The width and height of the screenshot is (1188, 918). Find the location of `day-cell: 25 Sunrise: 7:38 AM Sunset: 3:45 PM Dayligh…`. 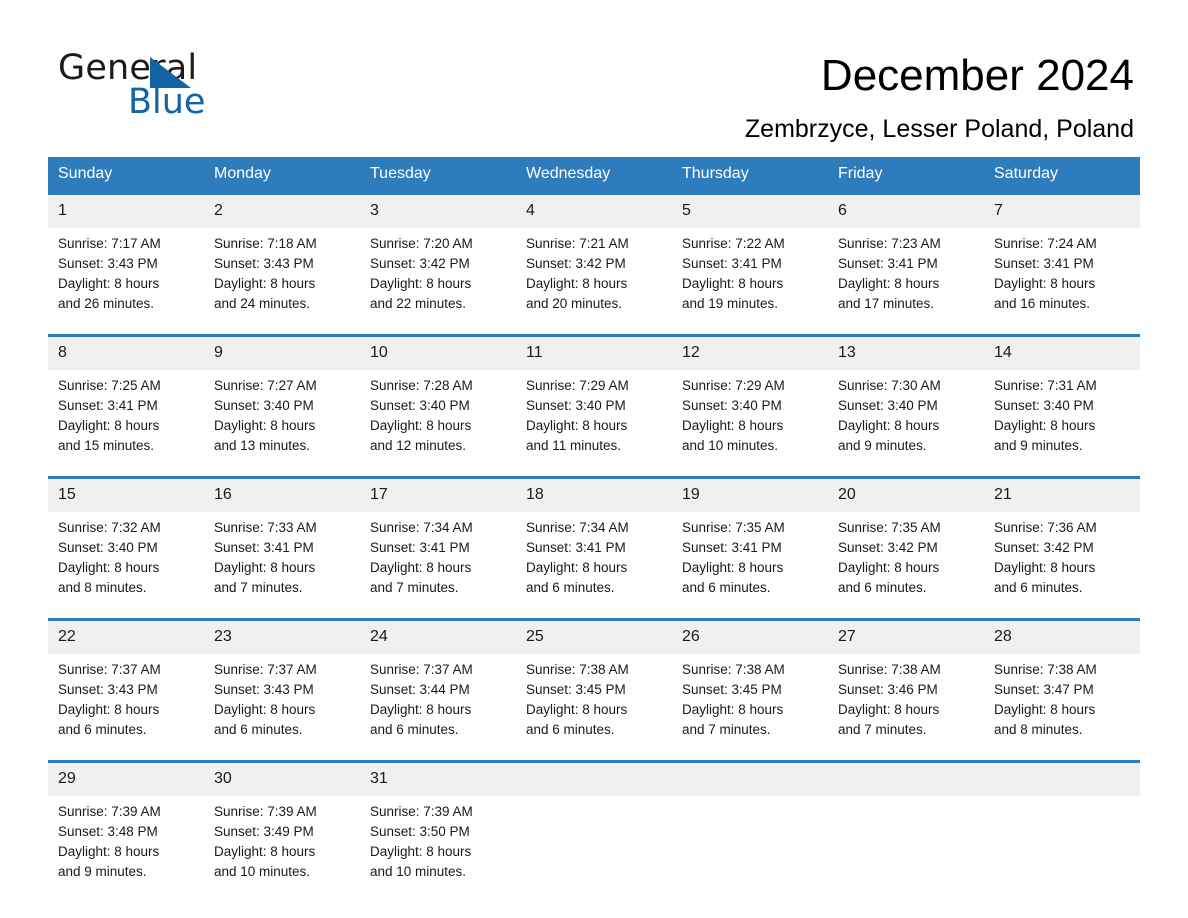

day-cell: 25 Sunrise: 7:38 AM Sunset: 3:45 PM Dayligh… is located at coordinates (594, 679).